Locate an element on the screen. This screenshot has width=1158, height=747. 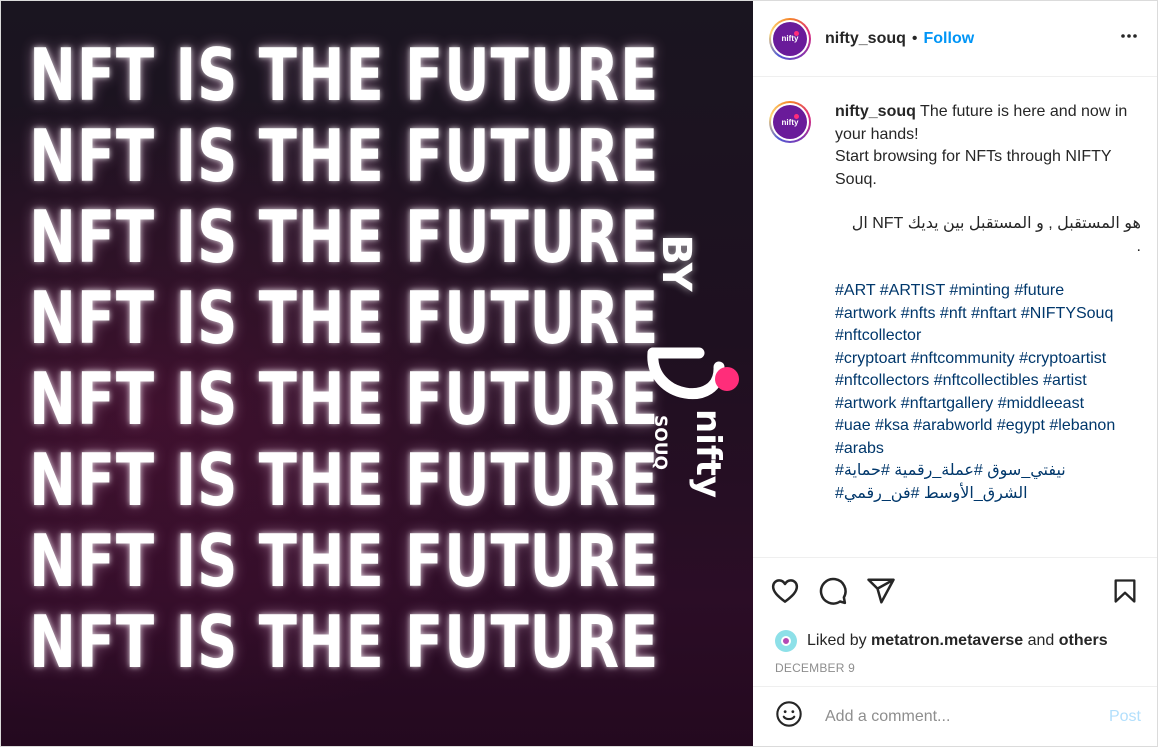
arabic-hashtag-line: نيفتي_سوق #عملة_رقمية #حماية# is located at coordinates (988, 471).